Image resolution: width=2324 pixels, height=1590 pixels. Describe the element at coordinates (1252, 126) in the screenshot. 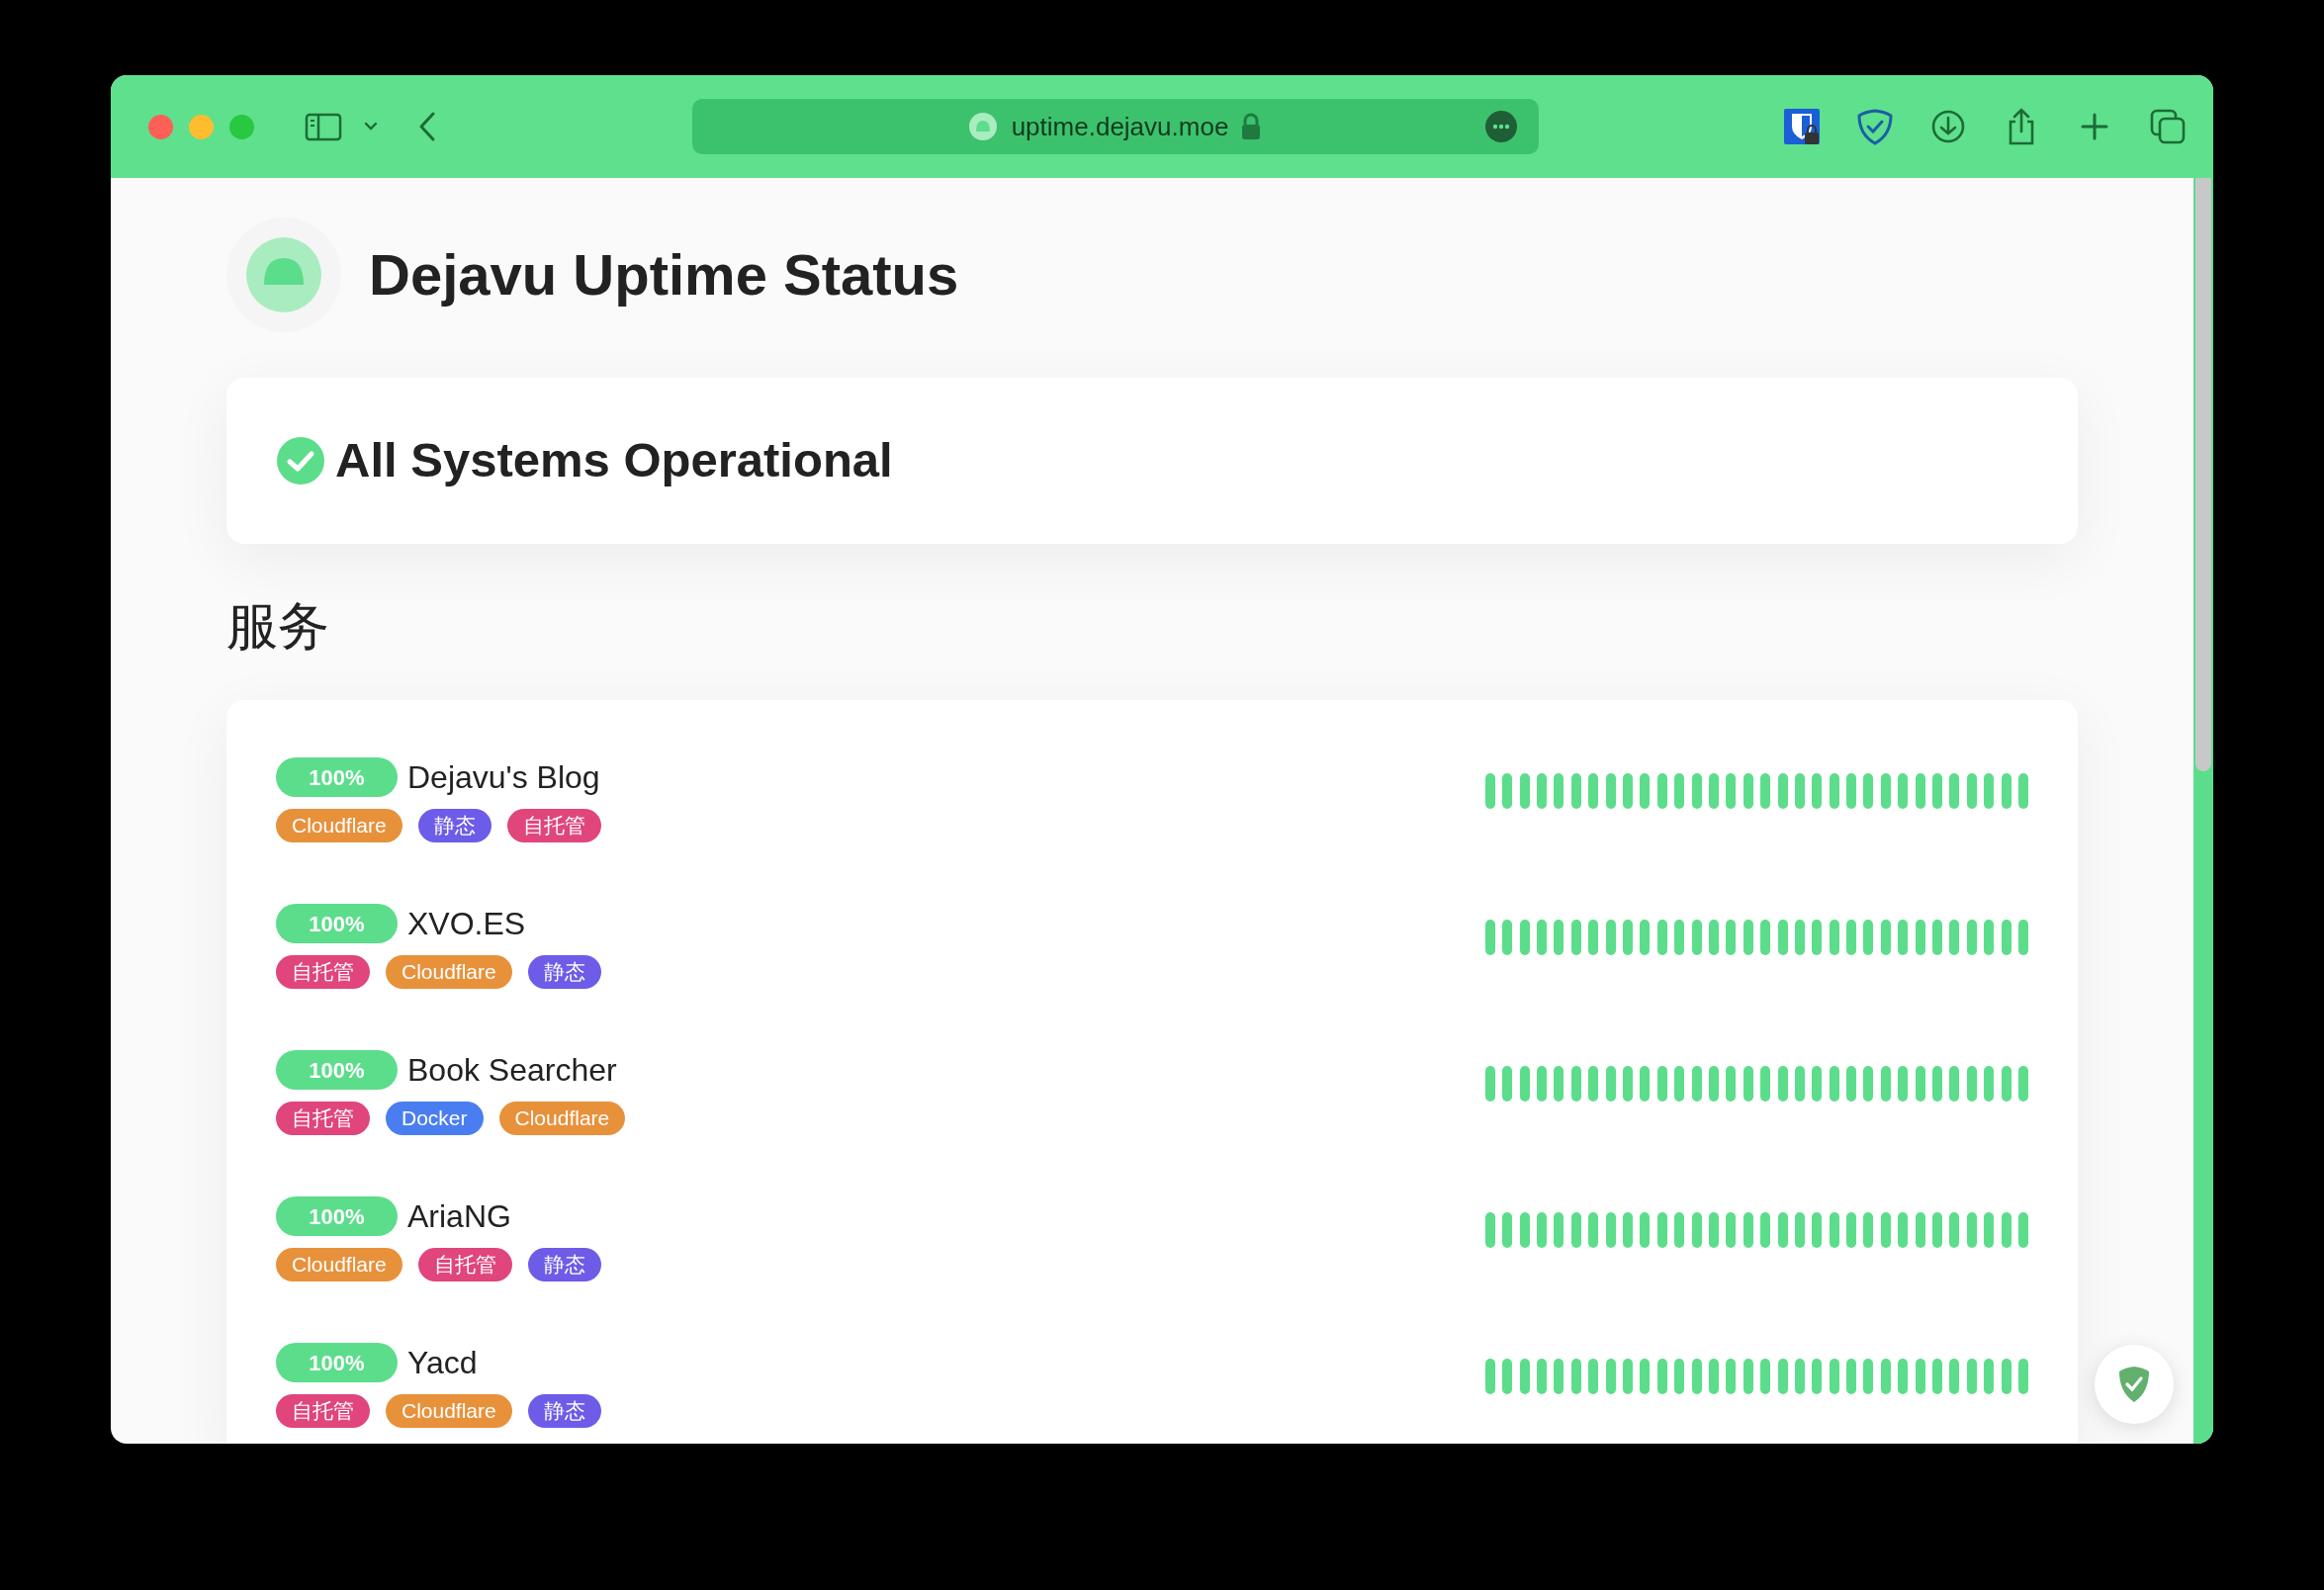

I see `lock-icon` at that location.